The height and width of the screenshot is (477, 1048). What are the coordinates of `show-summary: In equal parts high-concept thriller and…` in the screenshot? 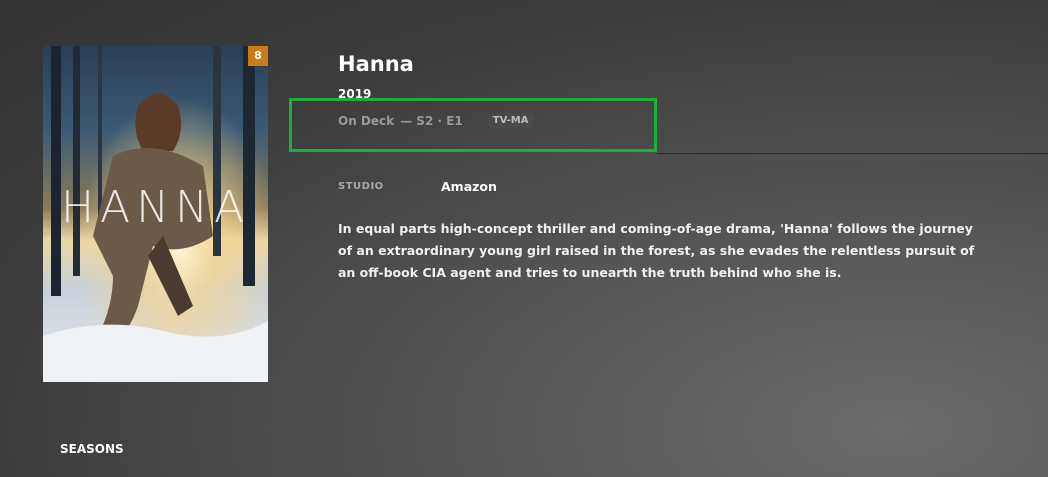 It's located at (656, 250).